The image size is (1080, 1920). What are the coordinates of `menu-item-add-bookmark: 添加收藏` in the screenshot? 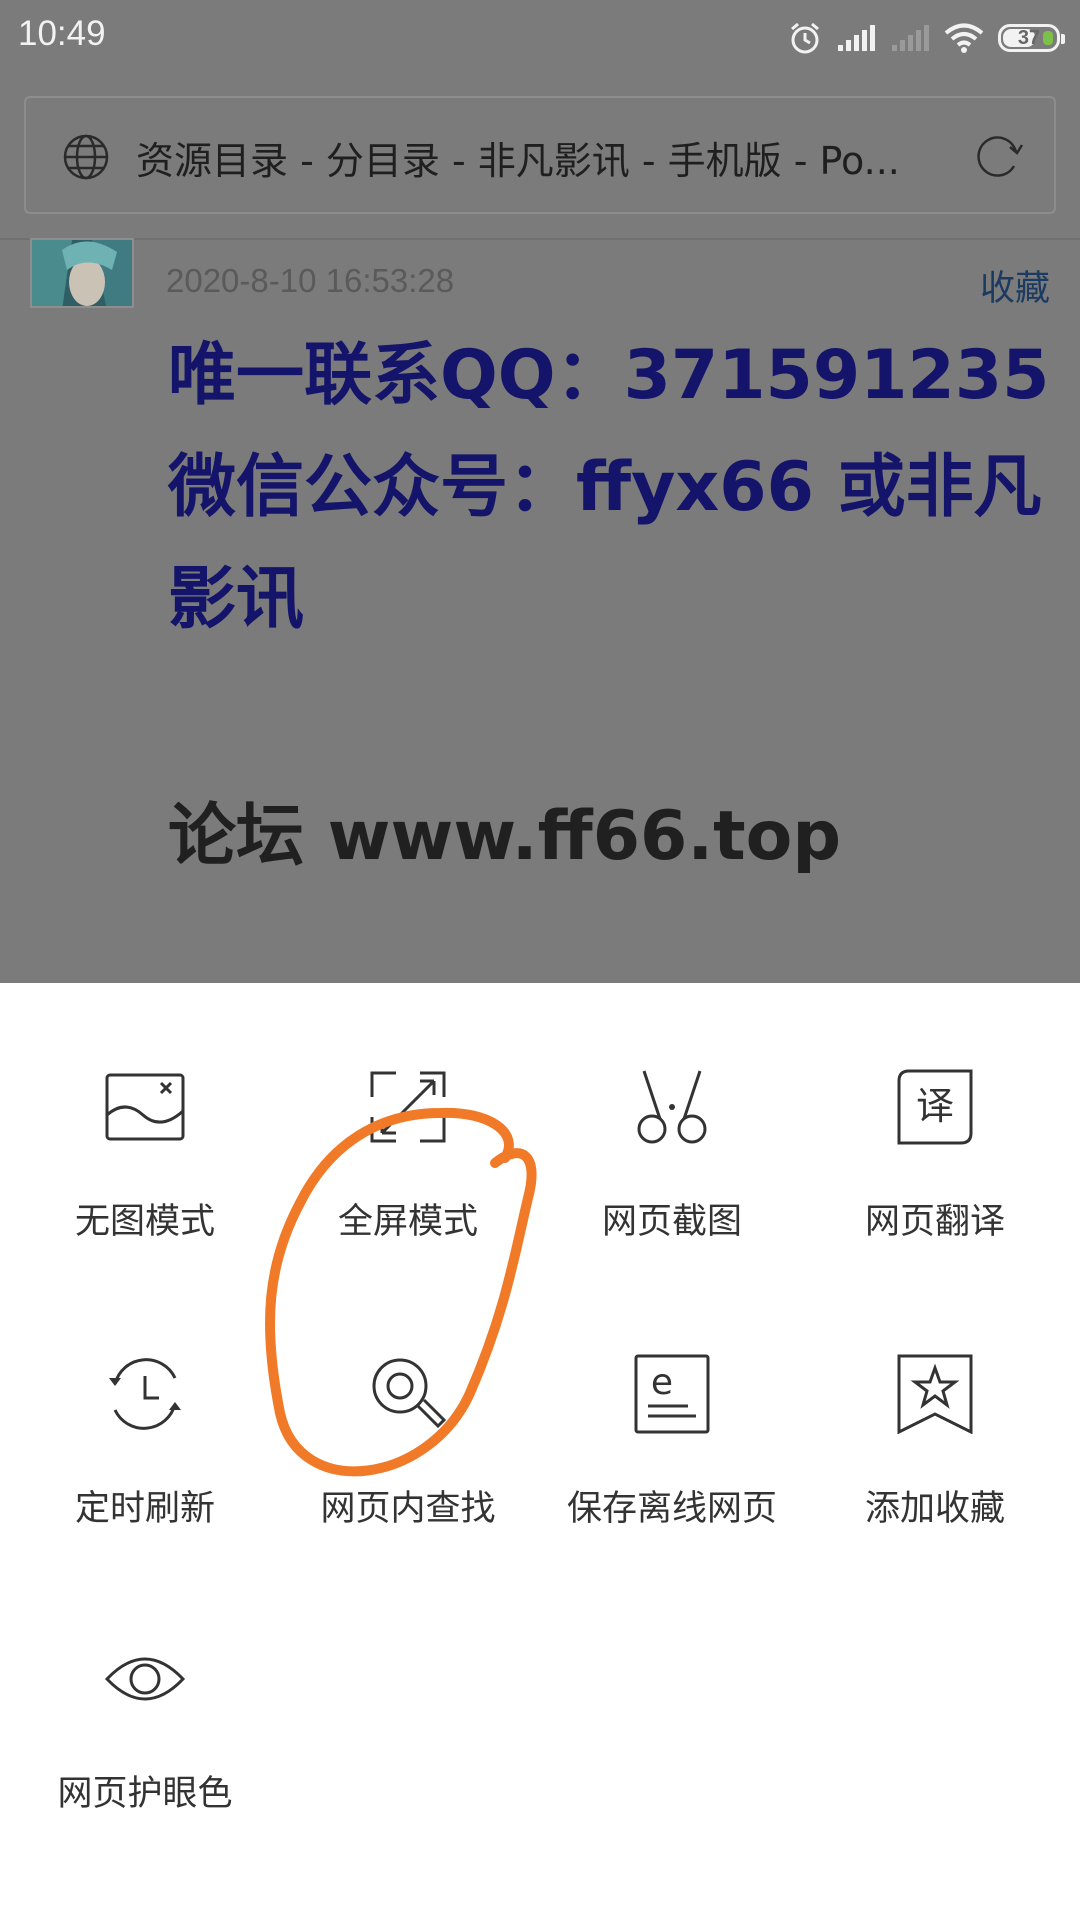 It's located at (935, 1399).